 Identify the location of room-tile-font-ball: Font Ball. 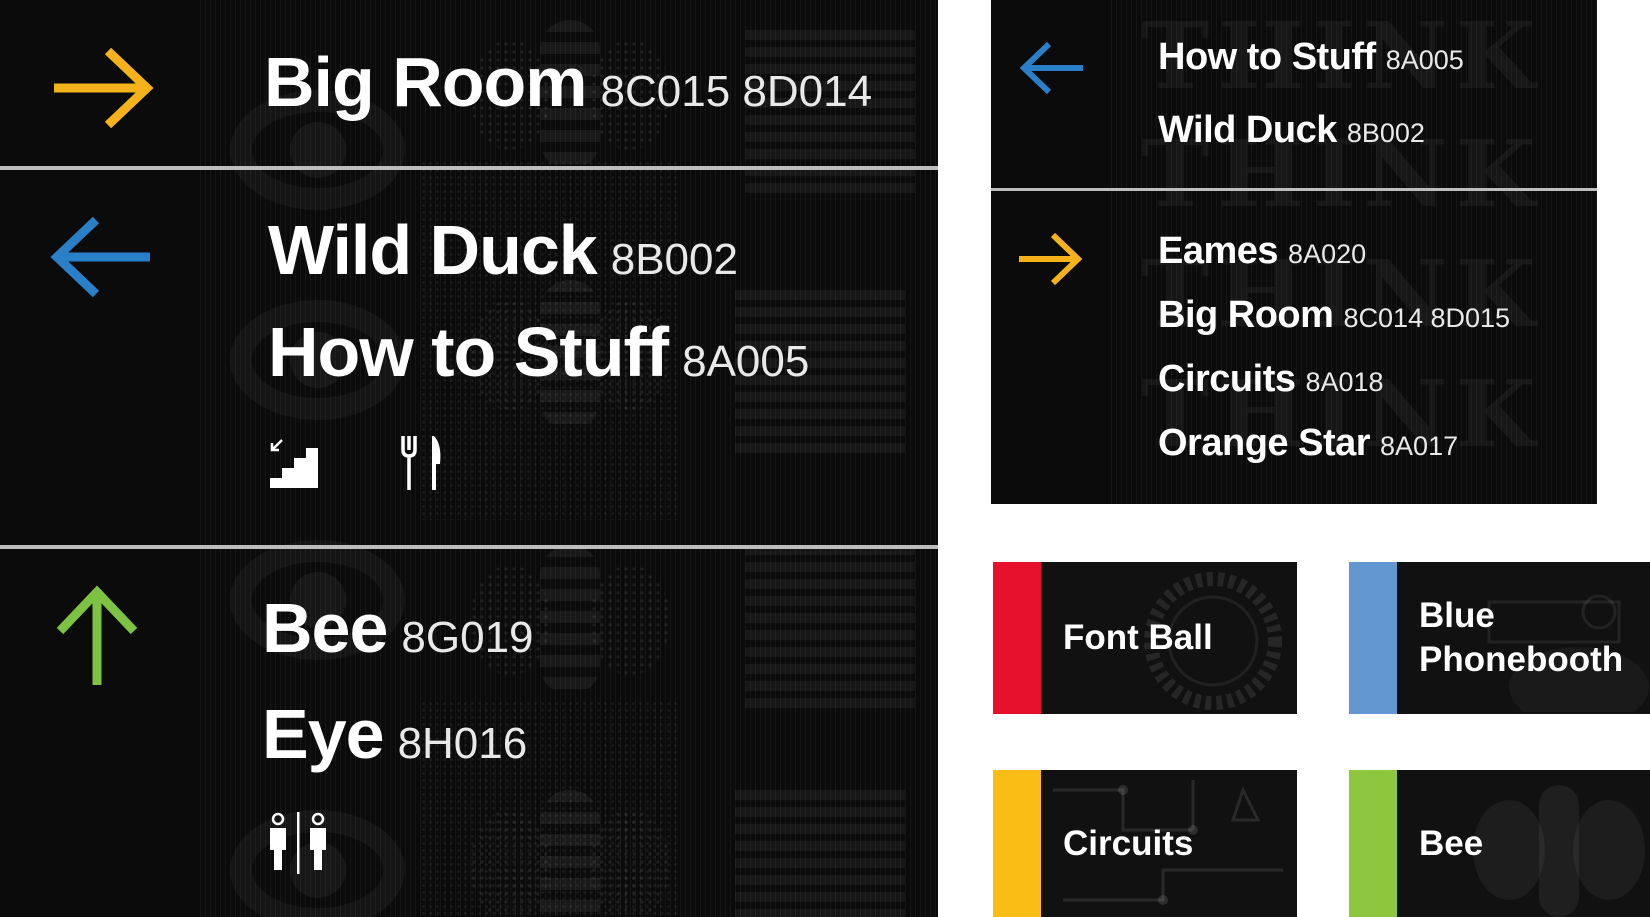
(1145, 638).